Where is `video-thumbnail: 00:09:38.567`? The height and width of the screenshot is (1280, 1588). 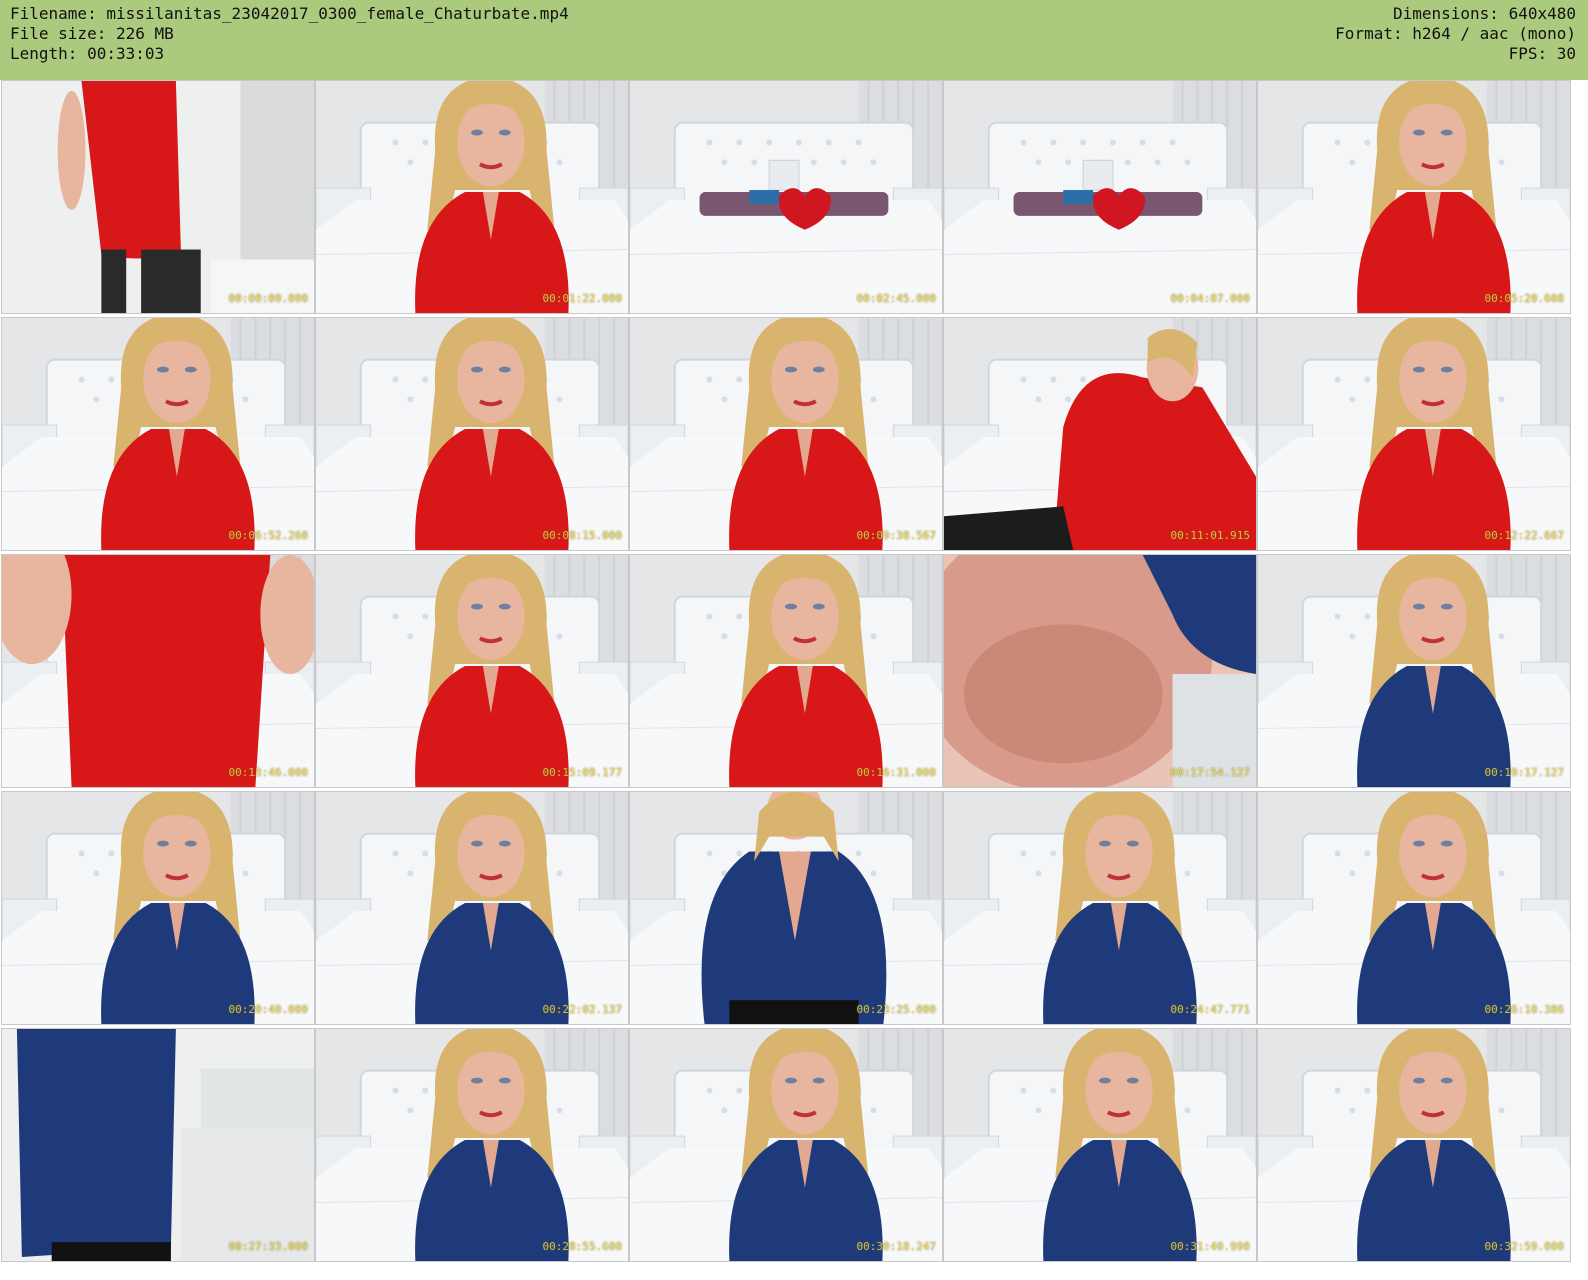 video-thumbnail: 00:09:38.567 is located at coordinates (786, 434).